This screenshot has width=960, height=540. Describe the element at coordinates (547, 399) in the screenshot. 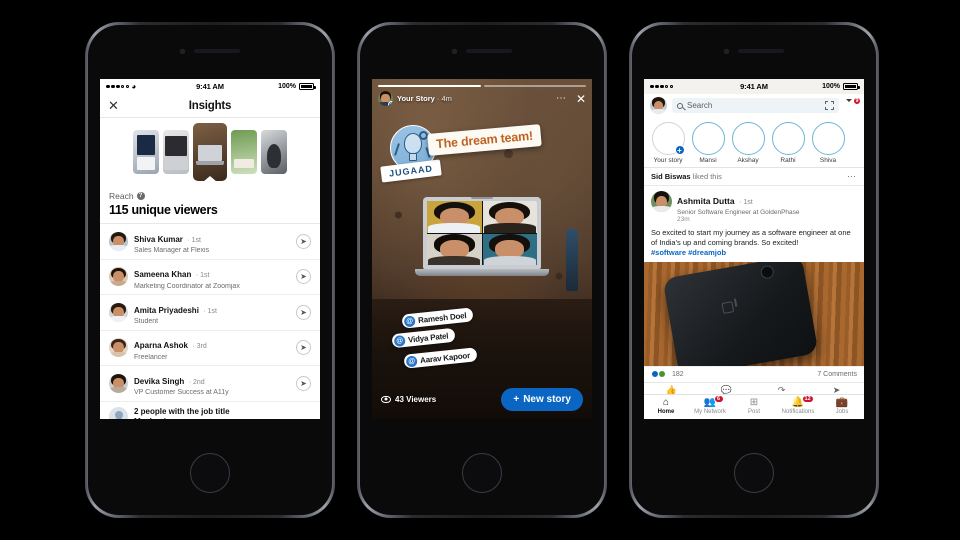

I see `new-story-label: New story` at that location.